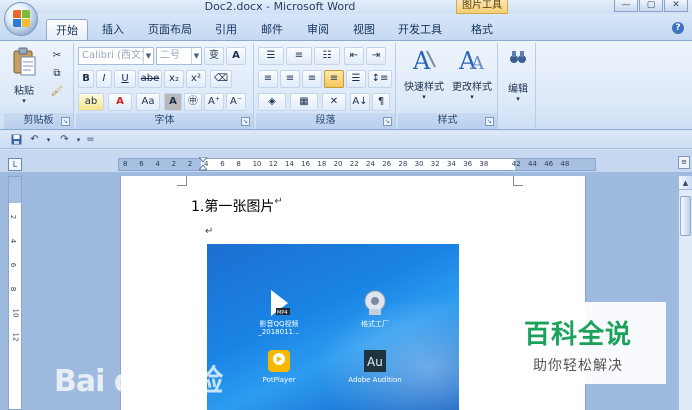  Describe the element at coordinates (21, 19) in the screenshot. I see `office-button` at that location.